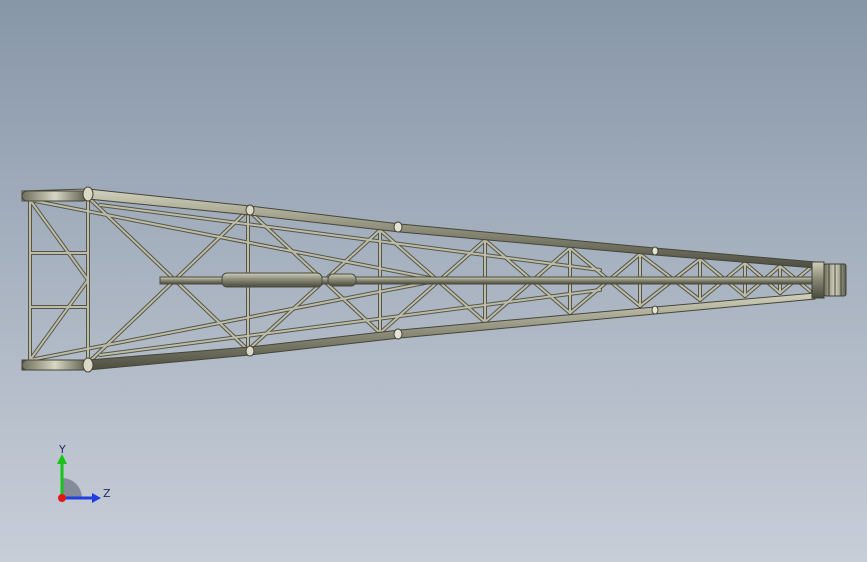 This screenshot has height=562, width=867. I want to click on y-axis-label: Y, so click(62, 449).